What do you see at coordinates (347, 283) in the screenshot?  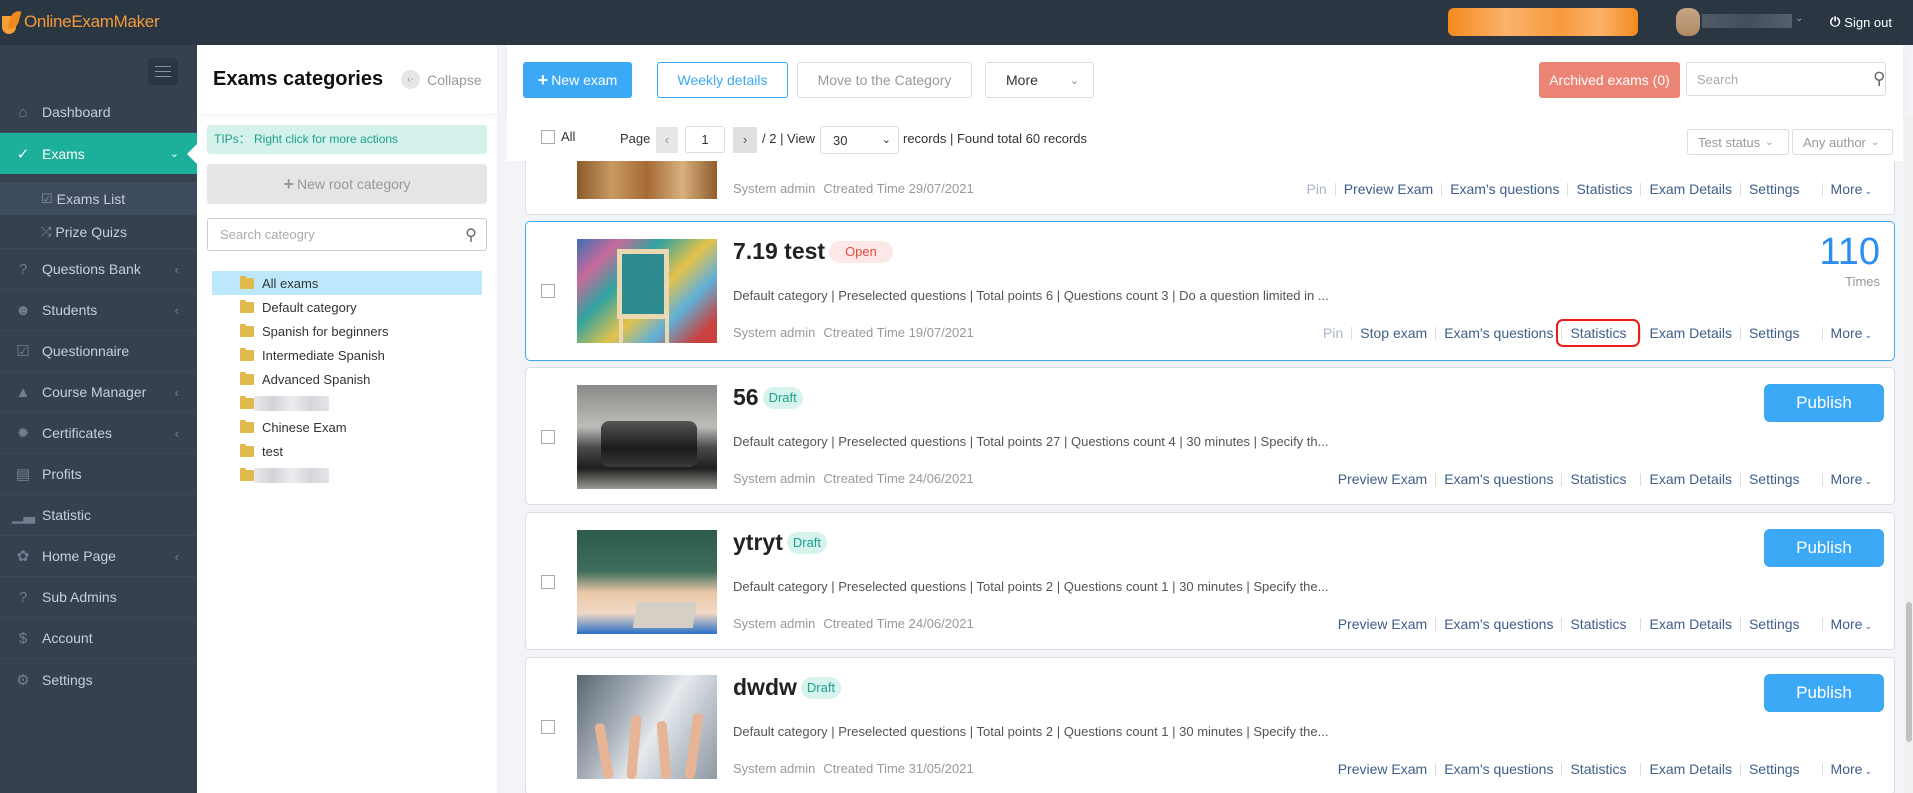 I see `category-item-all-exams: All exams` at bounding box center [347, 283].